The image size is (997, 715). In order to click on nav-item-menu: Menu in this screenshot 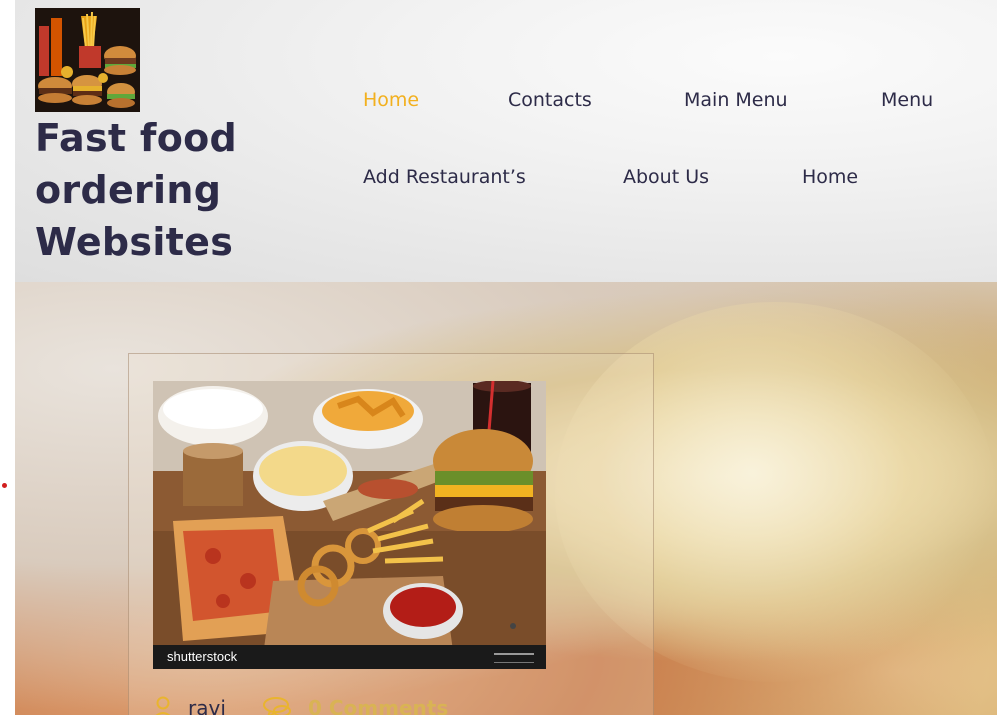, I will do `click(907, 100)`.